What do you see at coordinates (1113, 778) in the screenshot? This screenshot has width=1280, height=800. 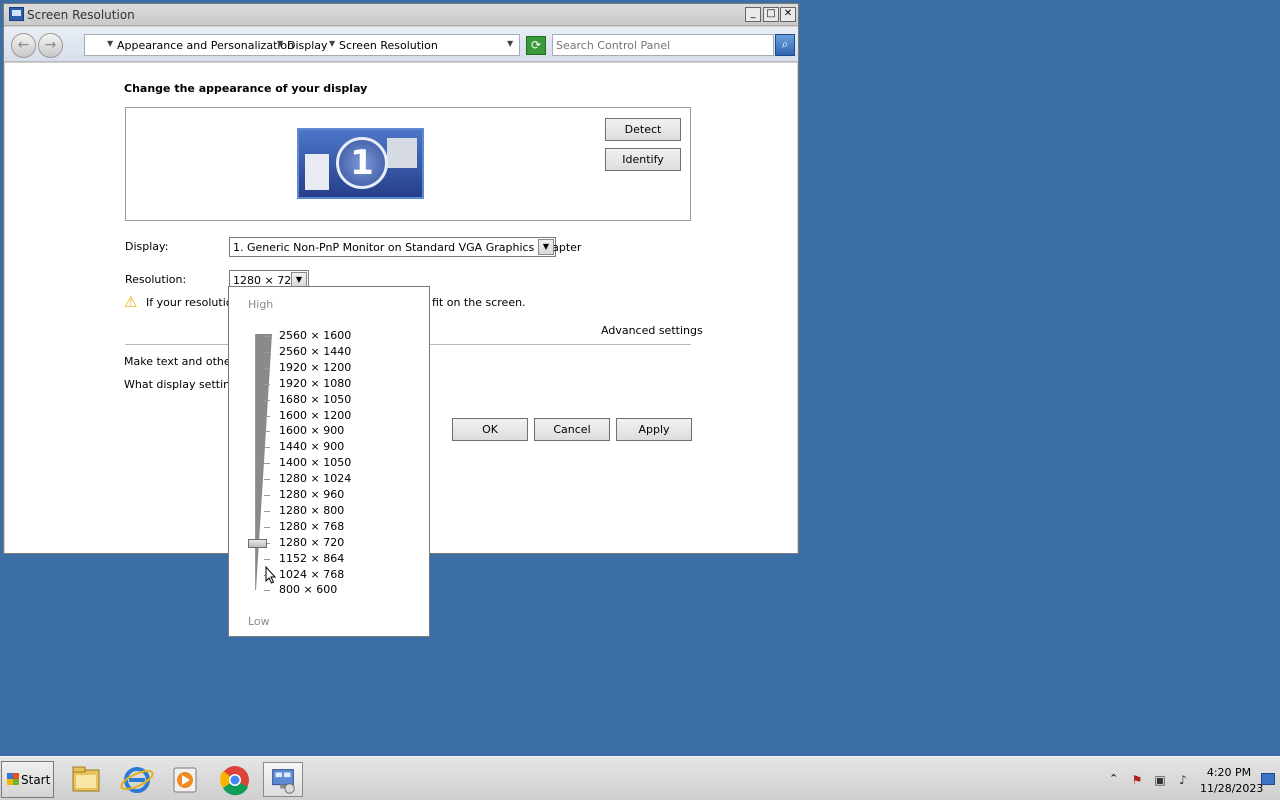 I see `show-hidden-icons-icon: ⌃` at bounding box center [1113, 778].